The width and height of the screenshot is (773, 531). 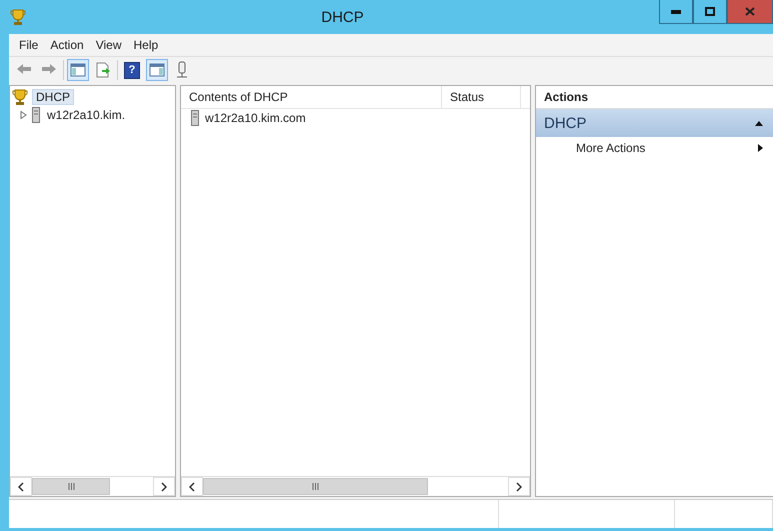 What do you see at coordinates (311, 97) in the screenshot?
I see `column-header: Contents of DHCP` at bounding box center [311, 97].